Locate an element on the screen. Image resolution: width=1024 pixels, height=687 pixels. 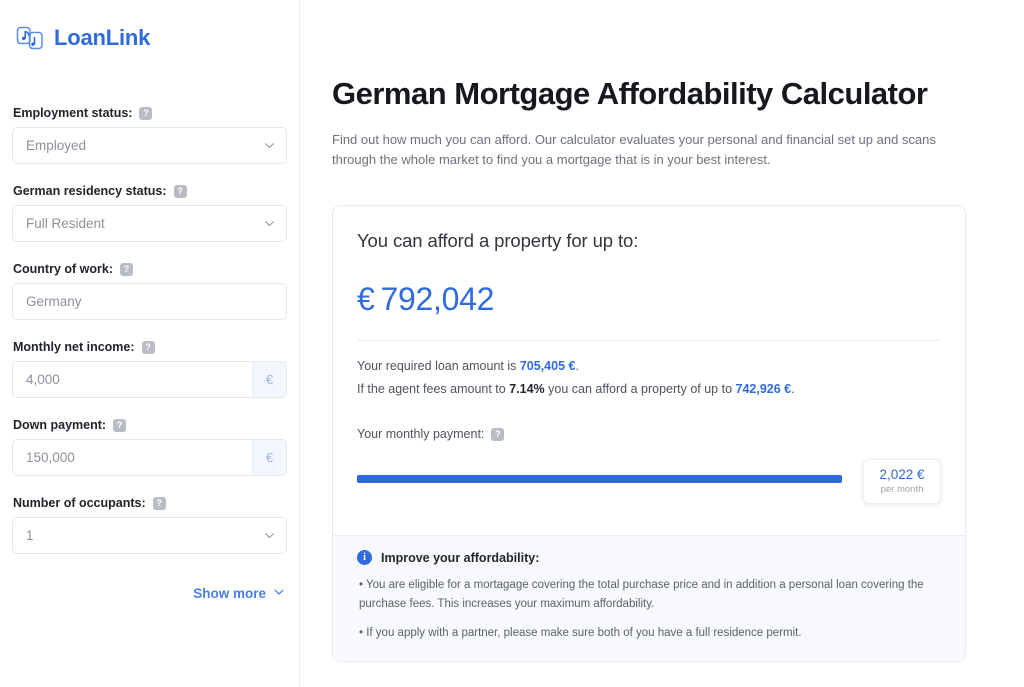
info-icon: i is located at coordinates (364, 558).